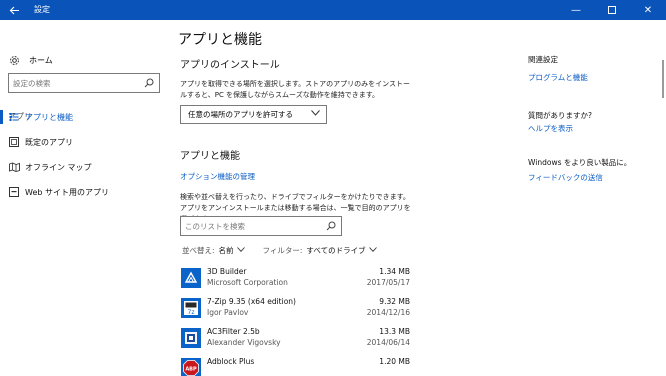 The height and width of the screenshot is (376, 666). I want to click on get-help-link: ヘルプを表示, so click(550, 128).